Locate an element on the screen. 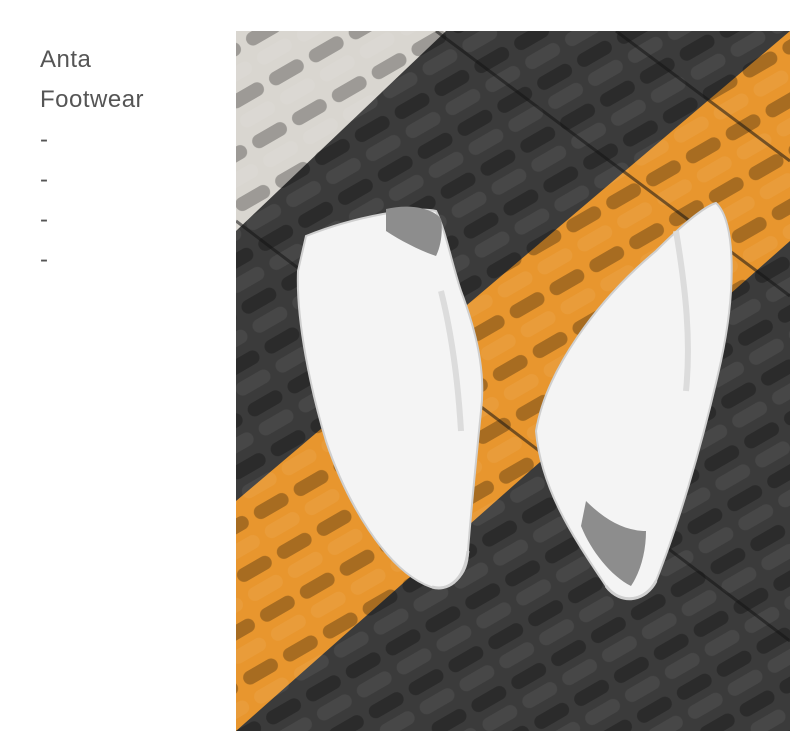  brand-name-line1: Anta is located at coordinates (66, 59).